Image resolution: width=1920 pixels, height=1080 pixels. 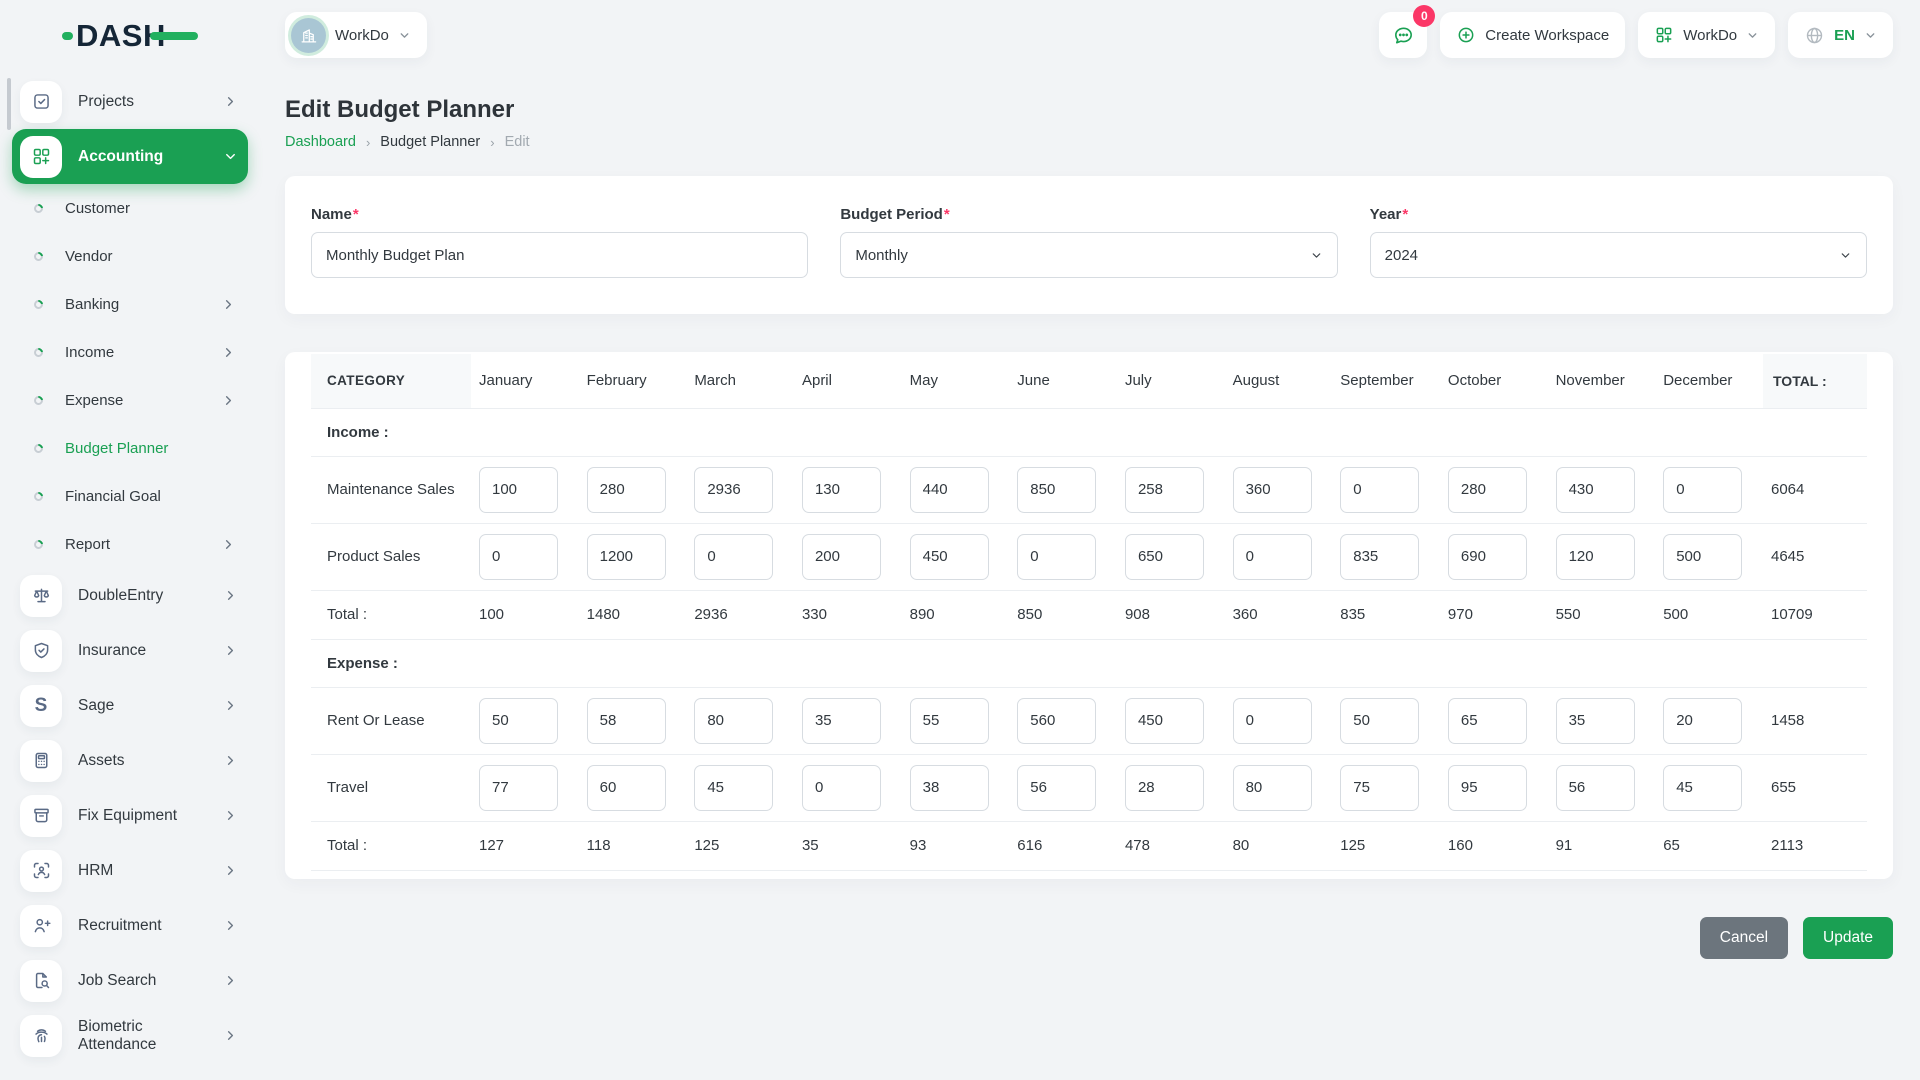 I want to click on budget-input-maintenance-sales-february, so click(x=626, y=489).